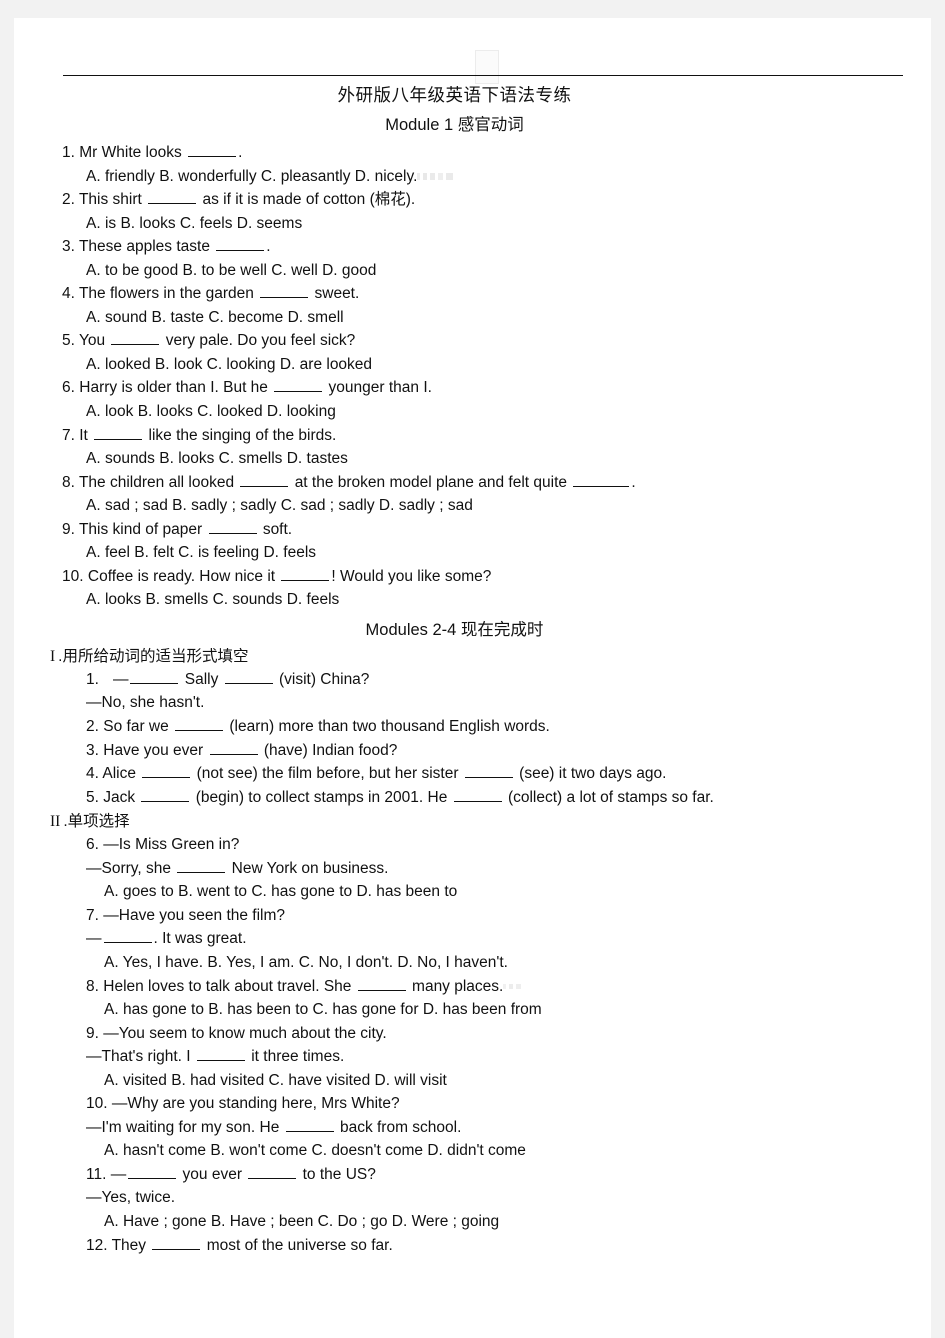 This screenshot has width=945, height=1338. What do you see at coordinates (430, 482) in the screenshot?
I see `question-stem-mid: at the broken model plane and felt quite` at bounding box center [430, 482].